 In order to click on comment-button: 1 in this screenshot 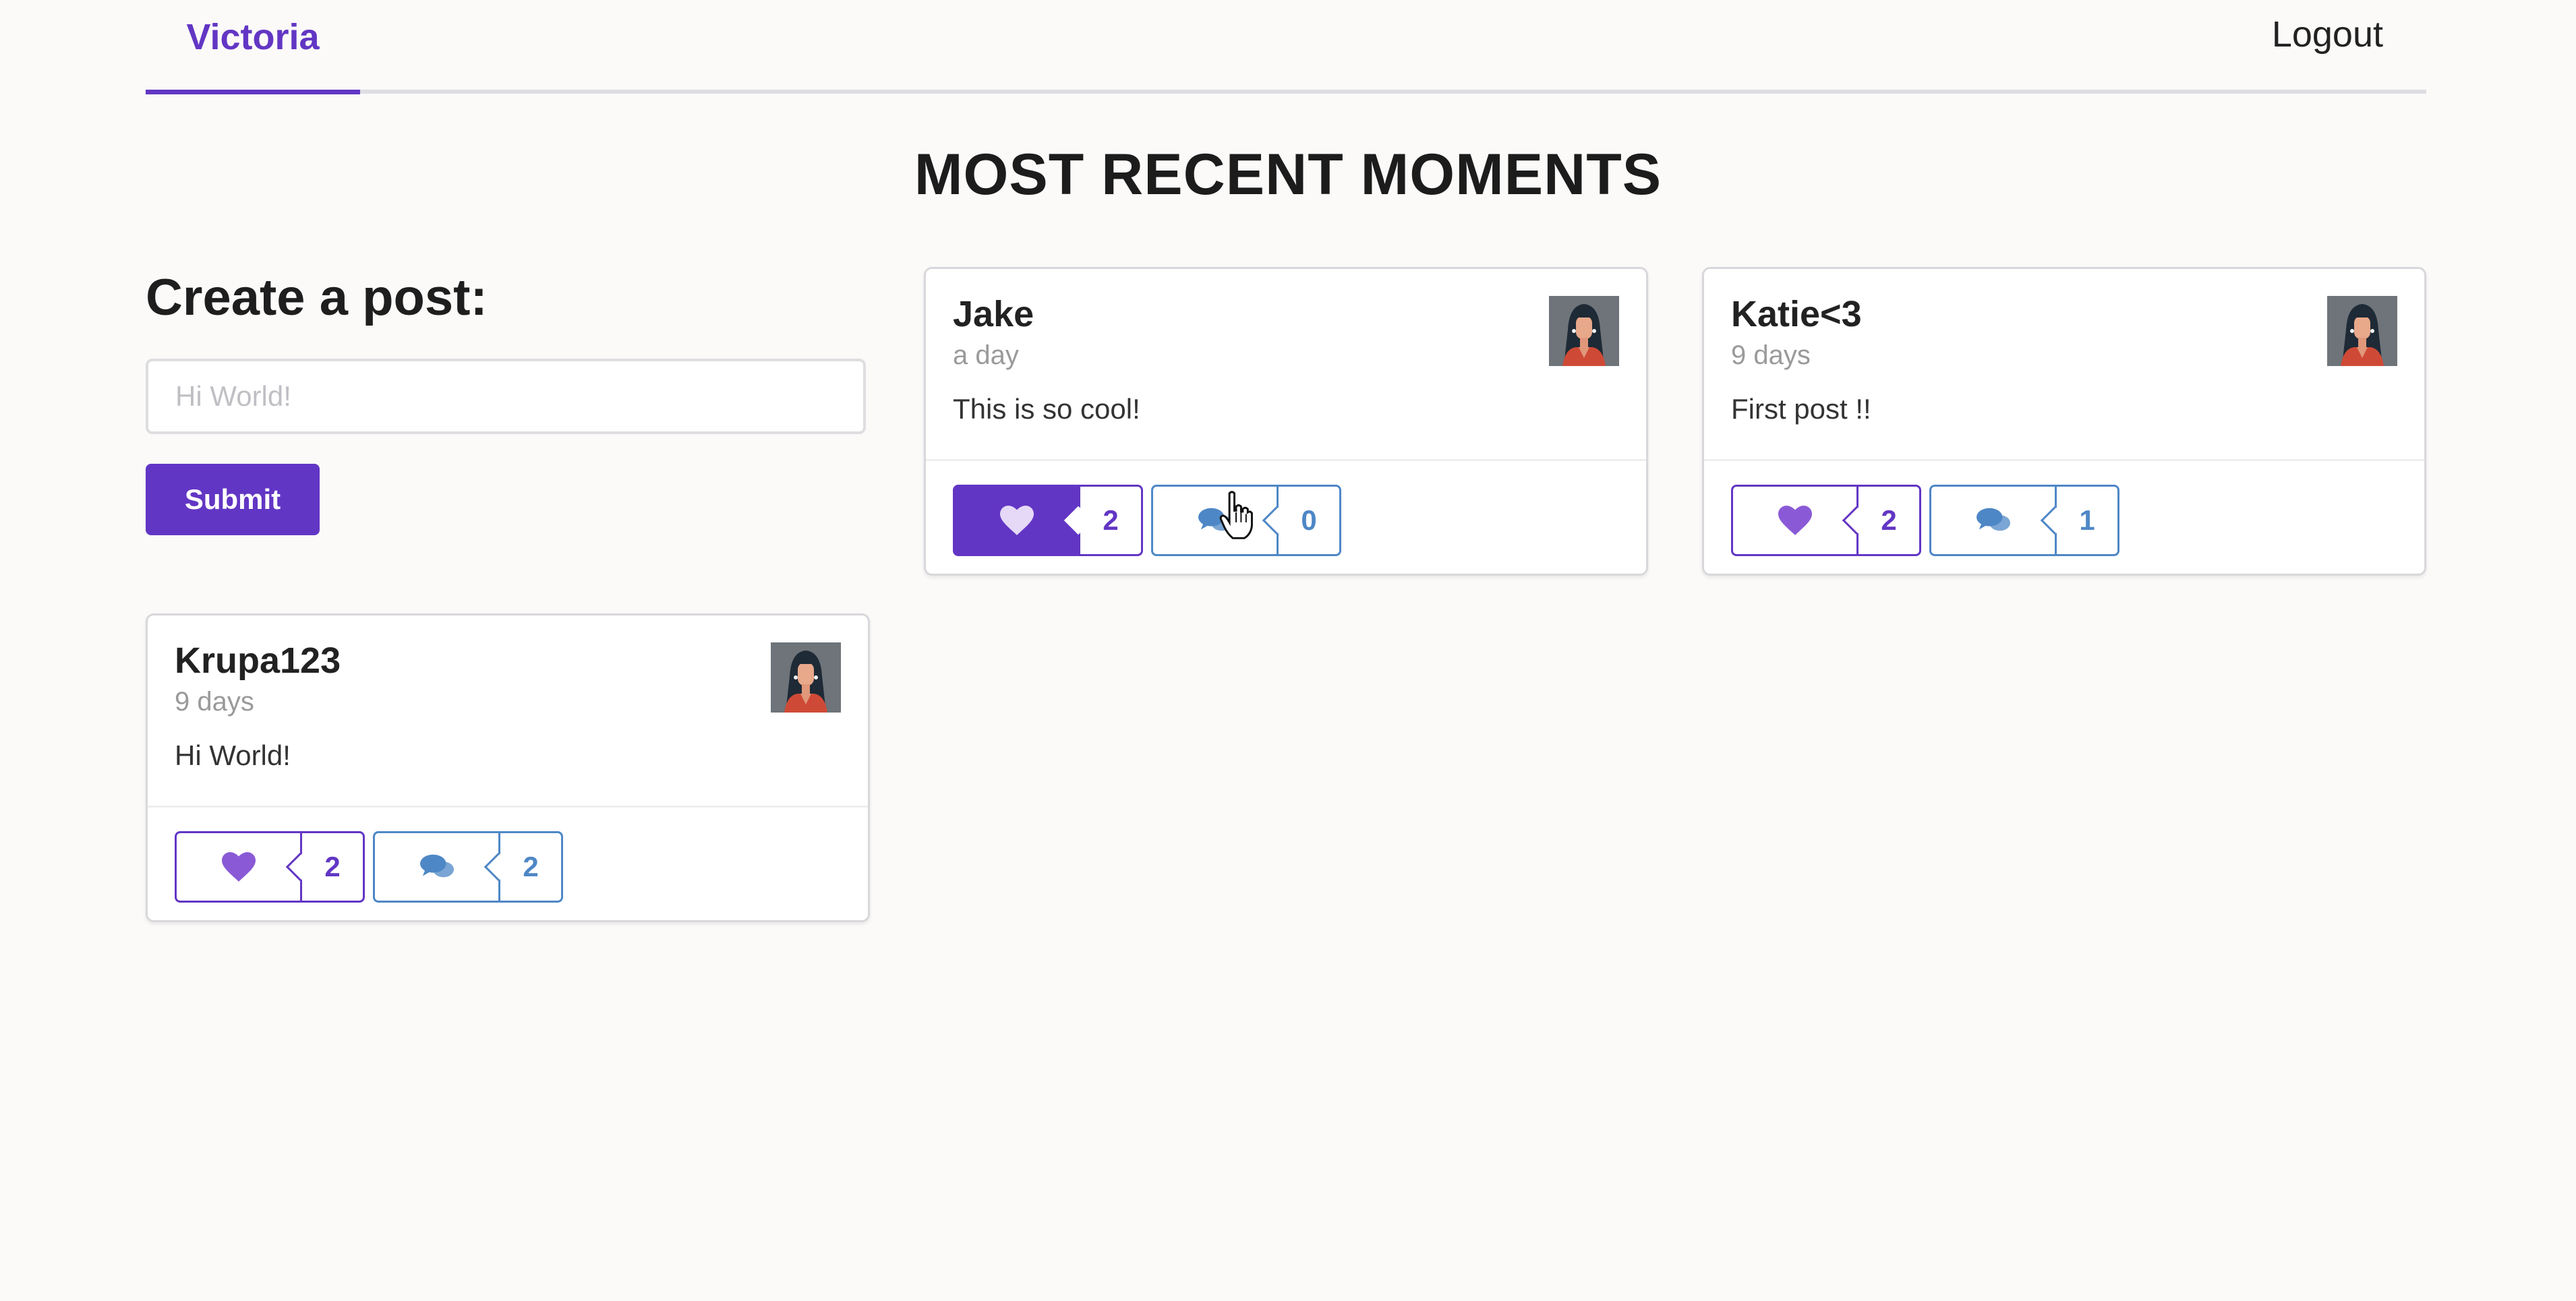, I will do `click(2024, 520)`.